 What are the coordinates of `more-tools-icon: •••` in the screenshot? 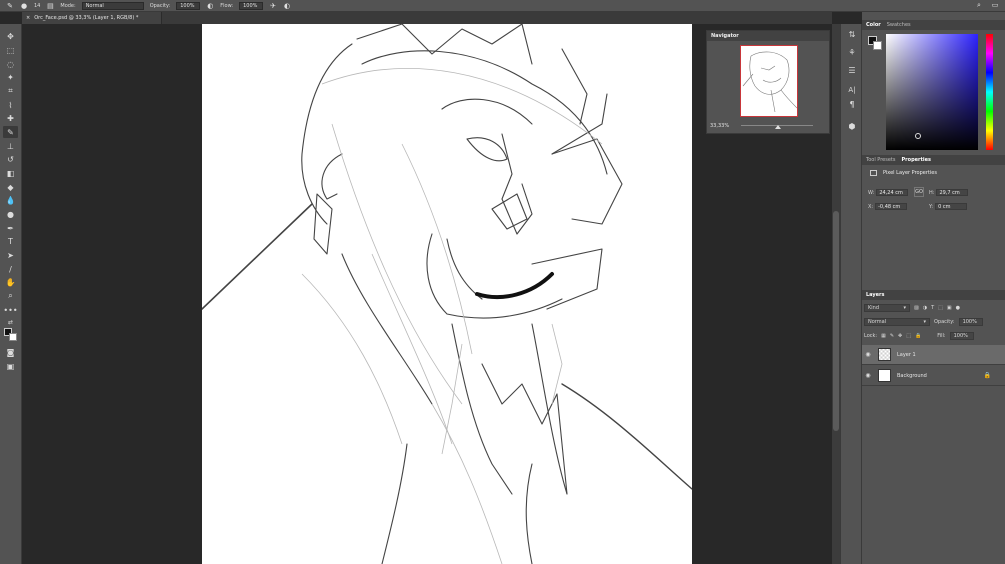 It's located at (10, 310).